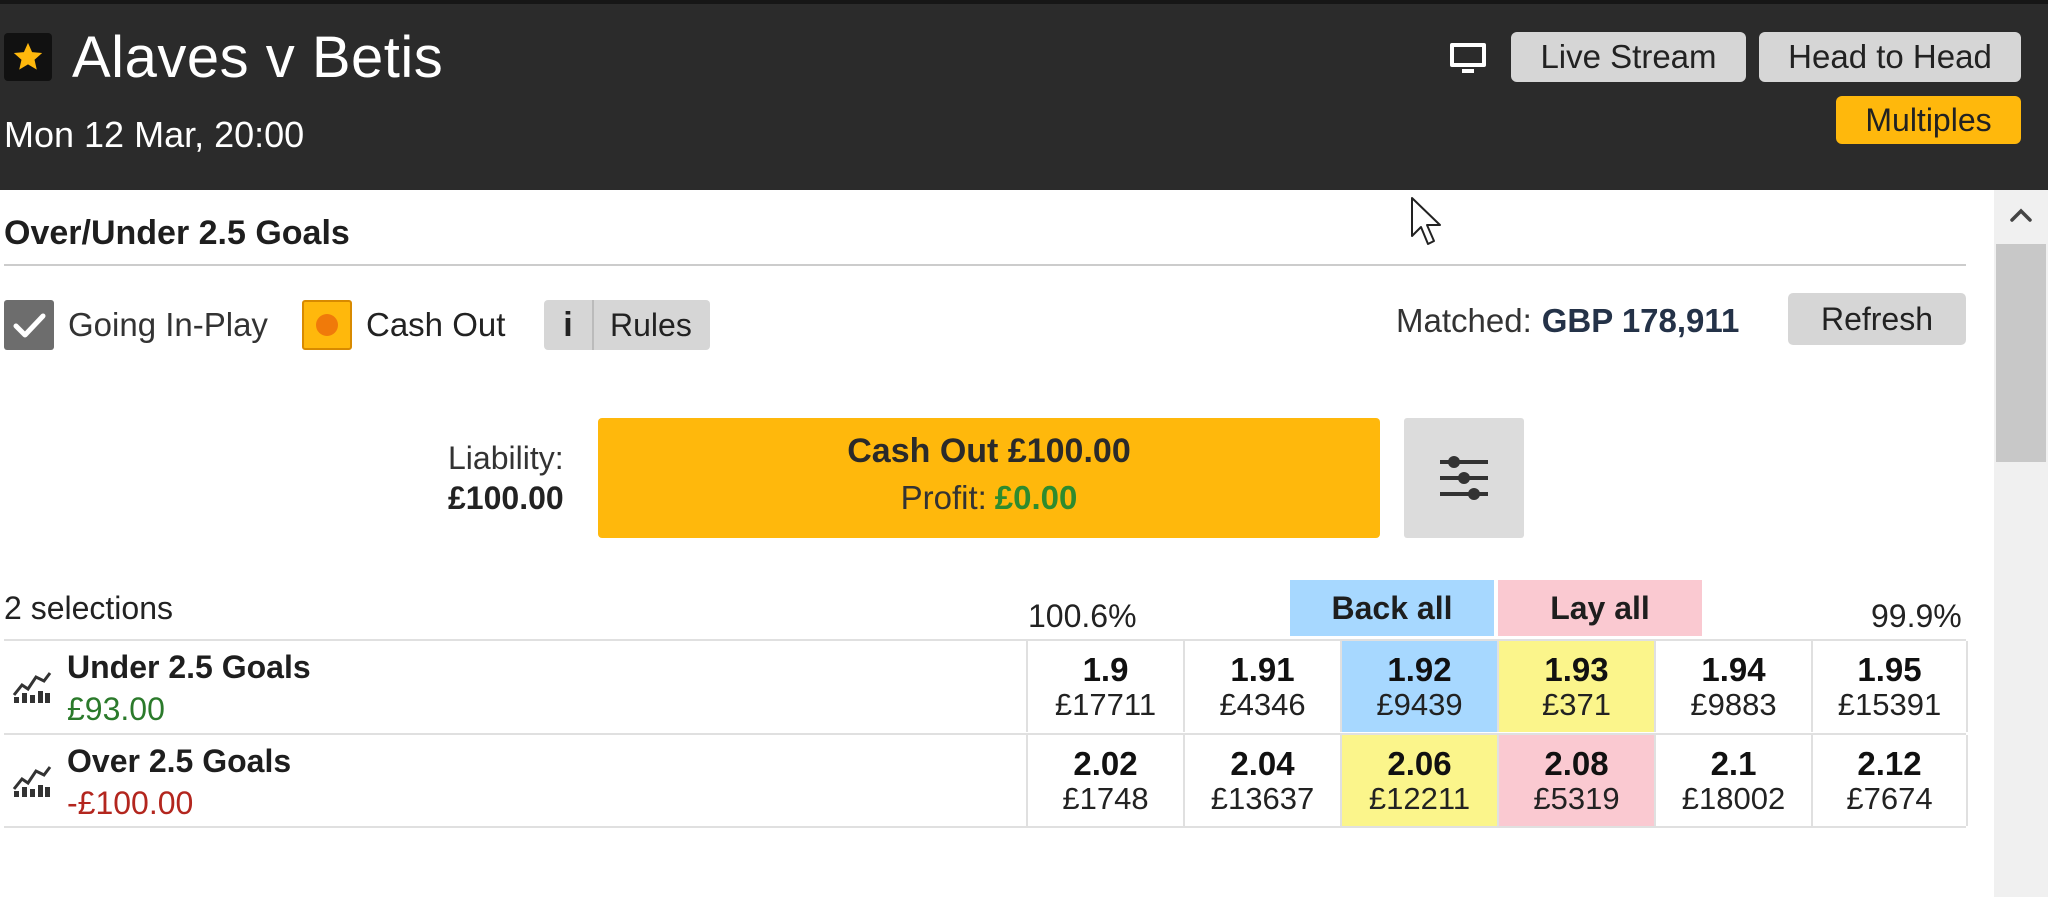 The height and width of the screenshot is (897, 2048). What do you see at coordinates (1419, 704) in the screenshot?
I see `available-amount: £9439` at bounding box center [1419, 704].